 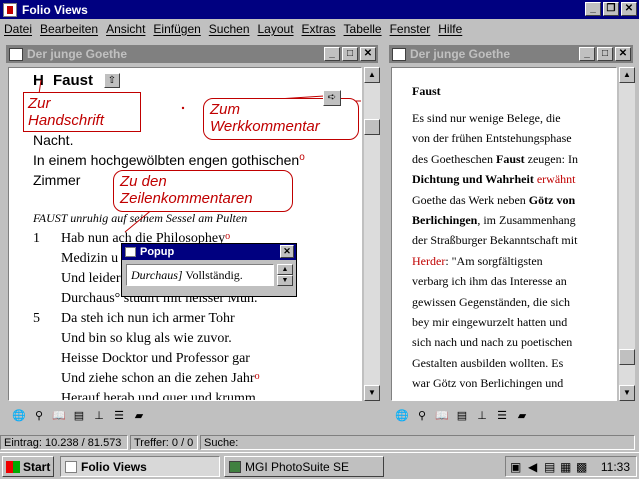 I want to click on right-maximize-button: □, so click(x=605, y=54).